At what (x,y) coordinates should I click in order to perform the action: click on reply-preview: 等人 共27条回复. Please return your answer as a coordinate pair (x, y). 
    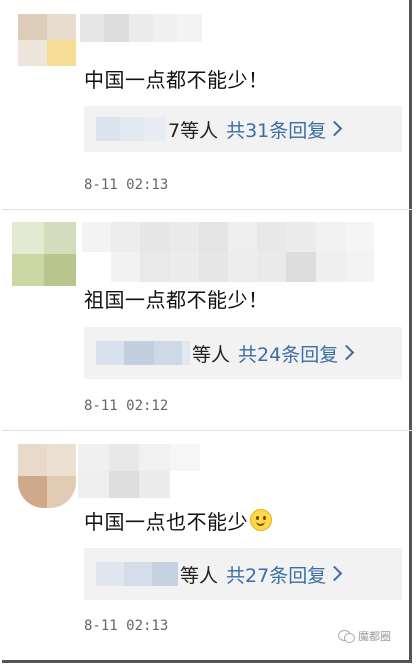
    Looking at the image, I should click on (243, 574).